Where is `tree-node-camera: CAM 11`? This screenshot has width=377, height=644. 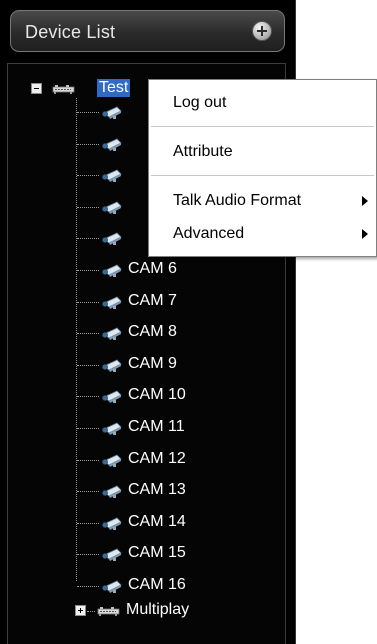 tree-node-camera: CAM 11 is located at coordinates (156, 427).